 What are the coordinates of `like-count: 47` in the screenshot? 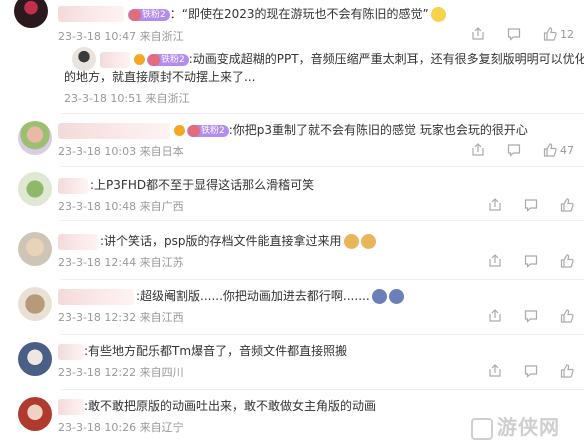 It's located at (567, 150).